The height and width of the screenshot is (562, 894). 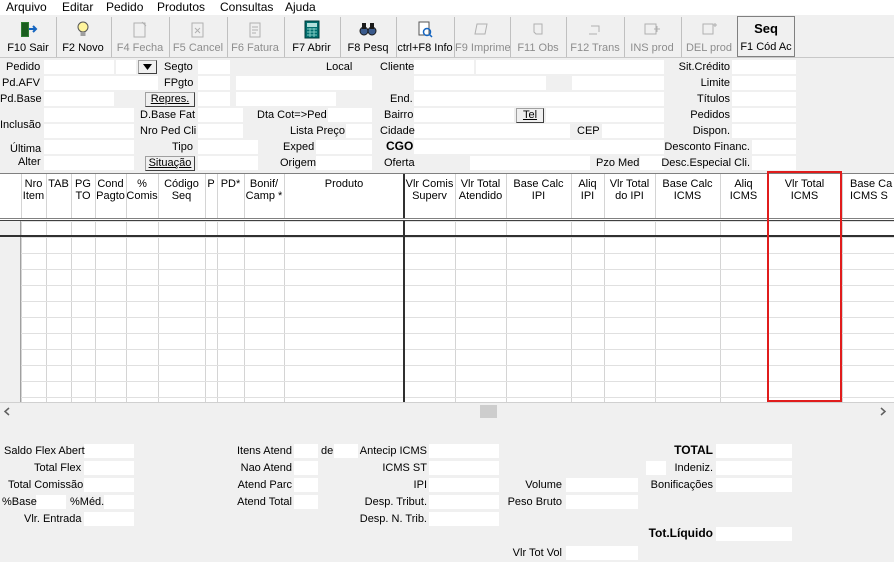 I want to click on total-flex-field, so click(x=109, y=468).